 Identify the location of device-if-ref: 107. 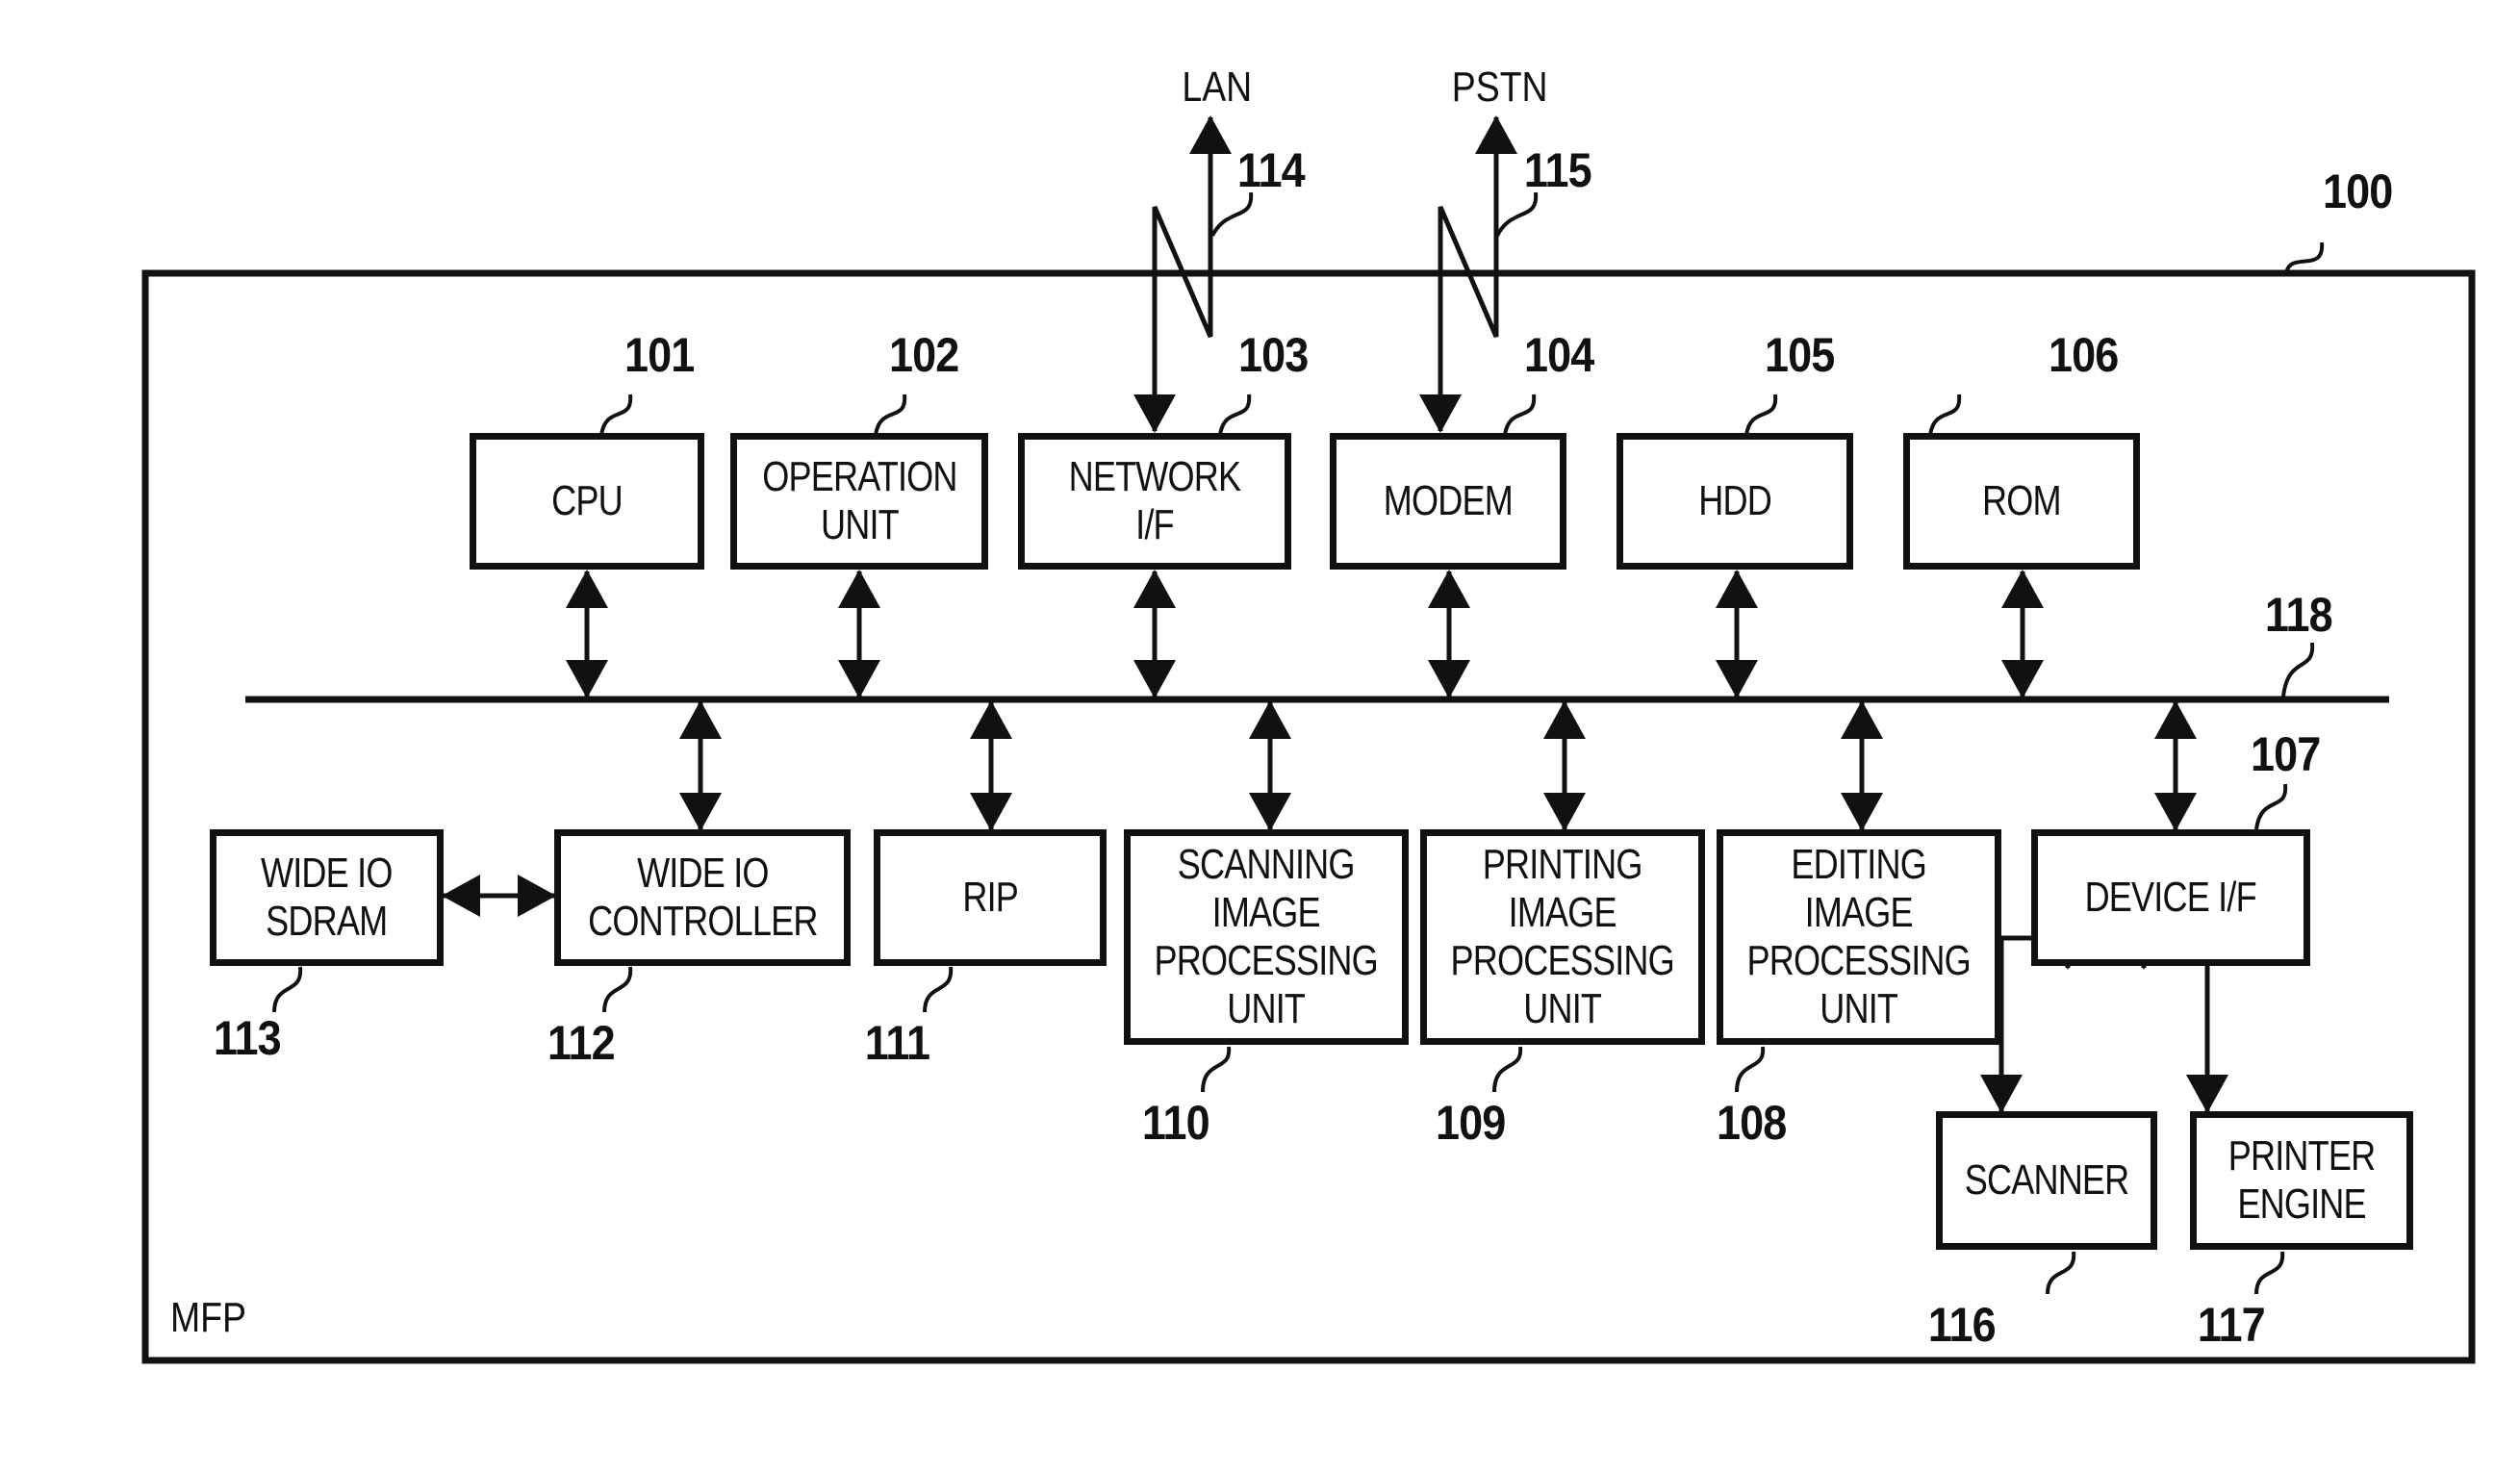
(2286, 754).